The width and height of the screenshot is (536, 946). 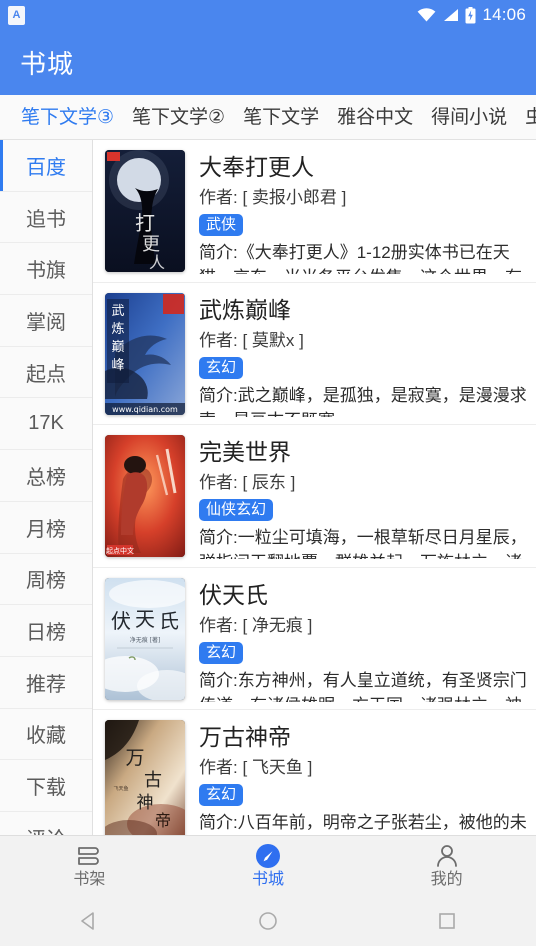 I want to click on sidebar-item-label: 17K, so click(x=46, y=423).